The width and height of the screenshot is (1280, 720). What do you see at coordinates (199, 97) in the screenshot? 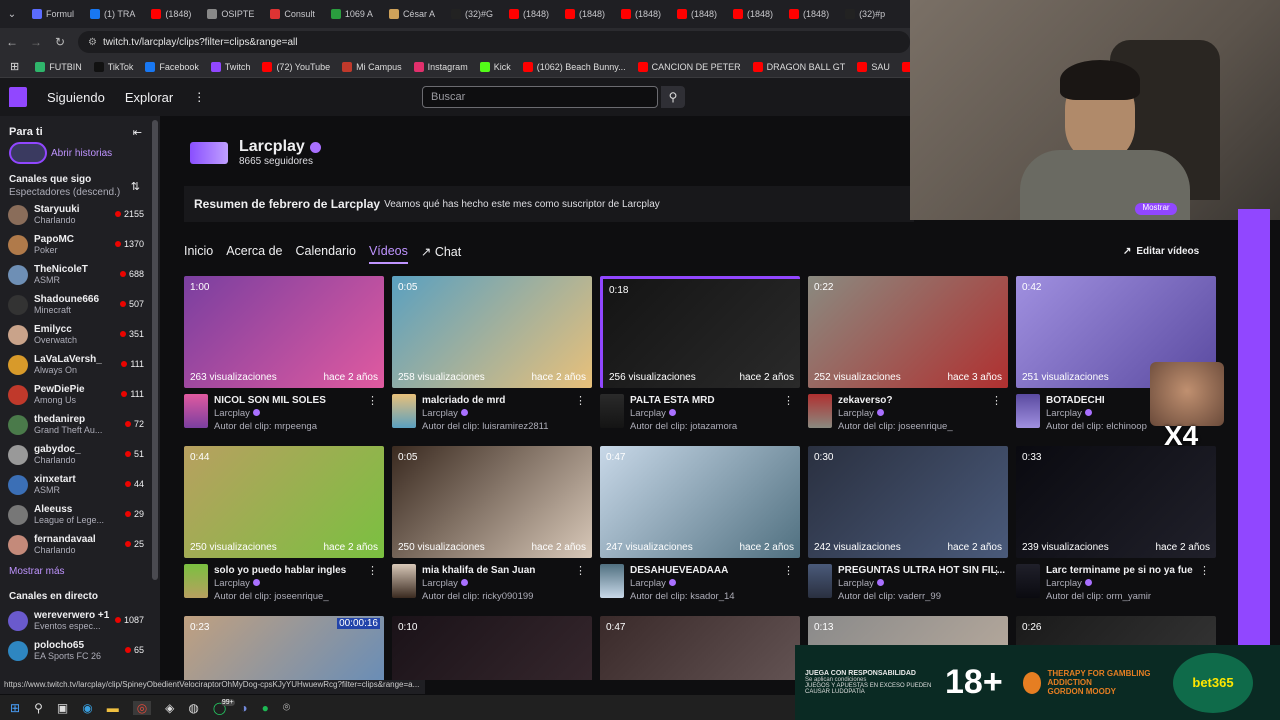
I see `nav-more-icon: ⋮` at bounding box center [199, 97].